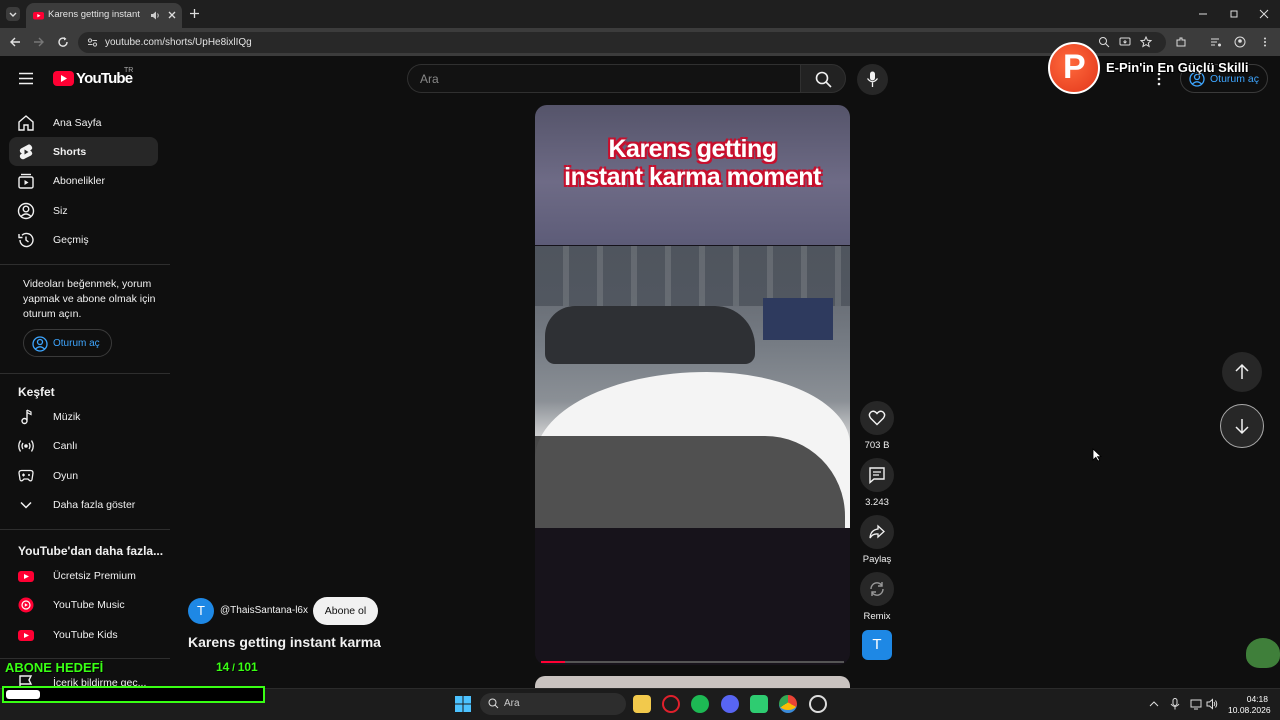 The width and height of the screenshot is (1280, 720). I want to click on obs-icon, so click(818, 704).